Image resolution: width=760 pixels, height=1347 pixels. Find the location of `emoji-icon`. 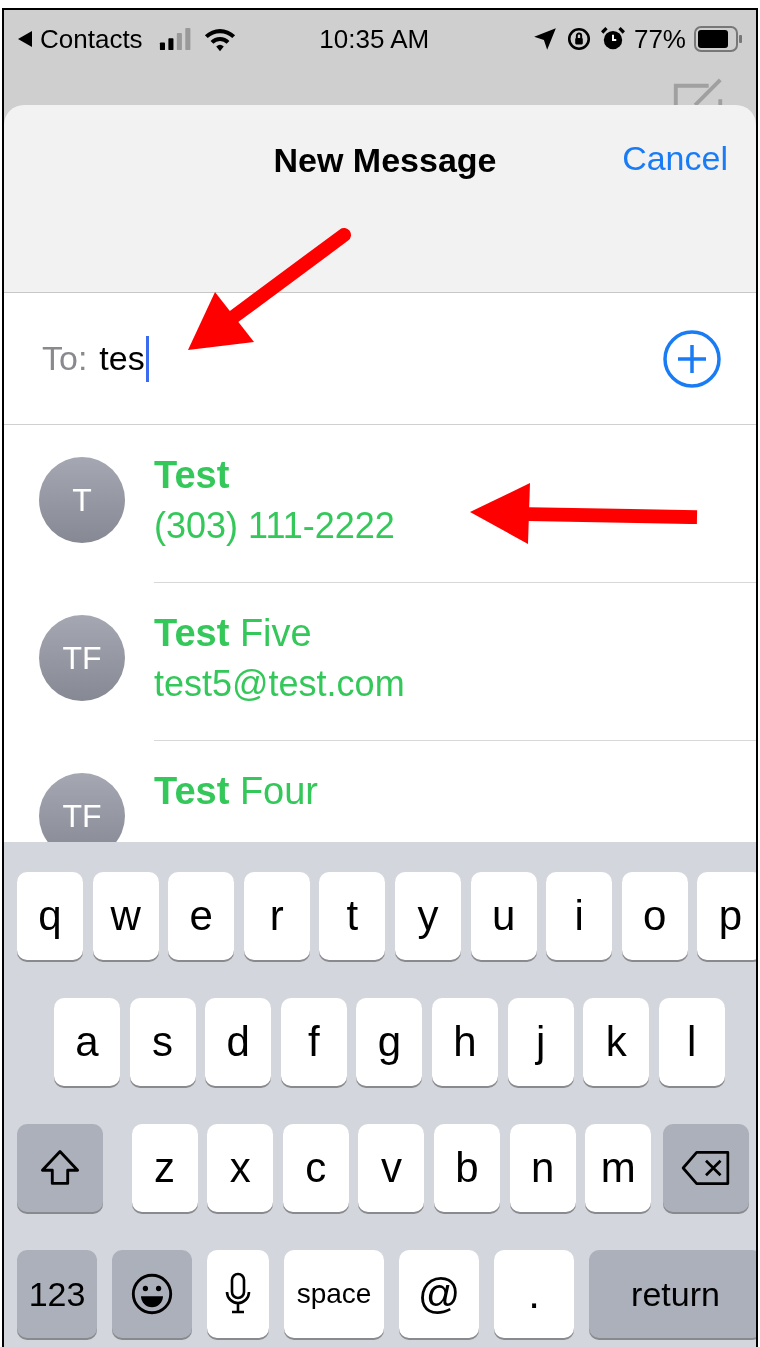

emoji-icon is located at coordinates (152, 1294).